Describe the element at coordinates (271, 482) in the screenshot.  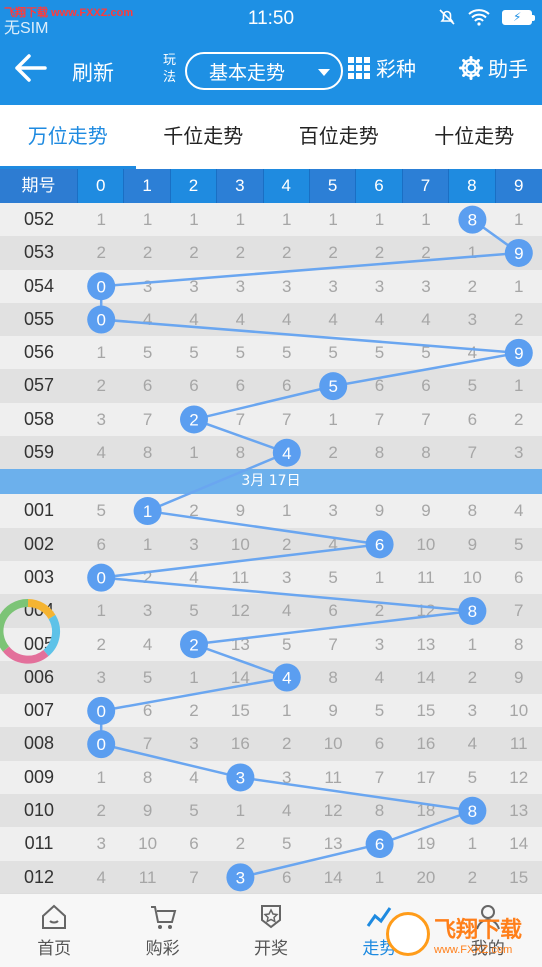
I see `date-divider: 3月 17日` at that location.